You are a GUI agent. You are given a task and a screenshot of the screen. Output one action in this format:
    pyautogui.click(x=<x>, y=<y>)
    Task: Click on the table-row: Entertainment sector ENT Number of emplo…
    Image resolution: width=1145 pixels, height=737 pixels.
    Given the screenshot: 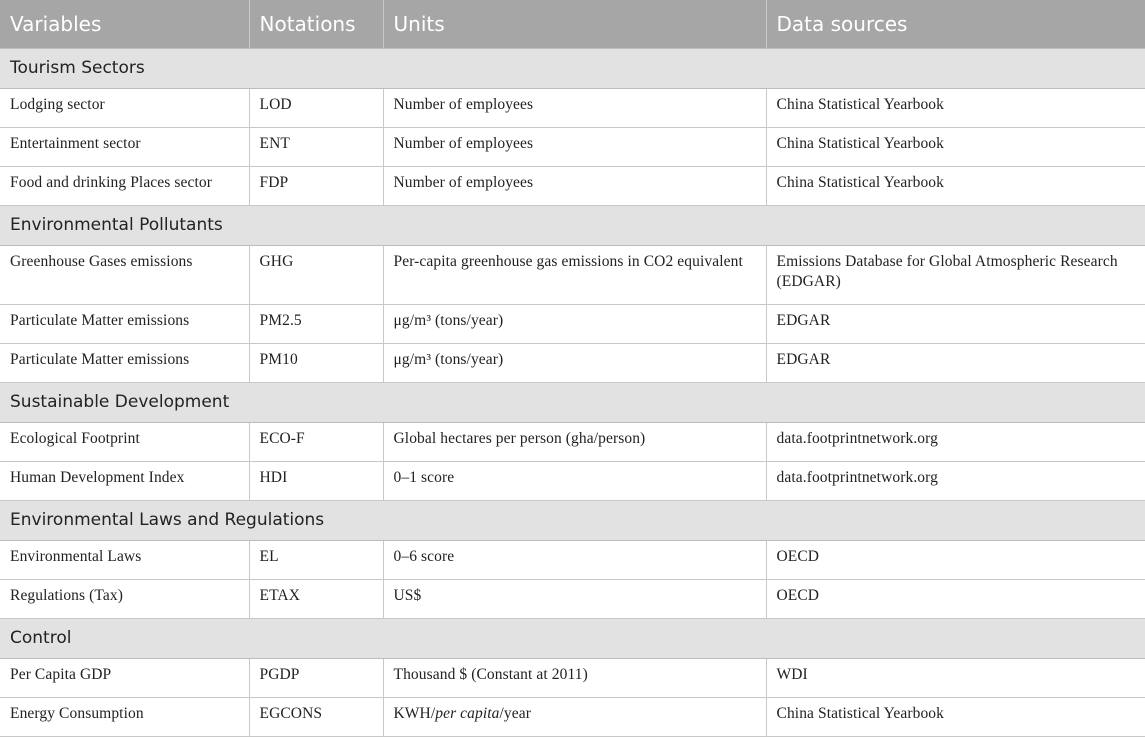 What is the action you would take?
    pyautogui.click(x=572, y=147)
    